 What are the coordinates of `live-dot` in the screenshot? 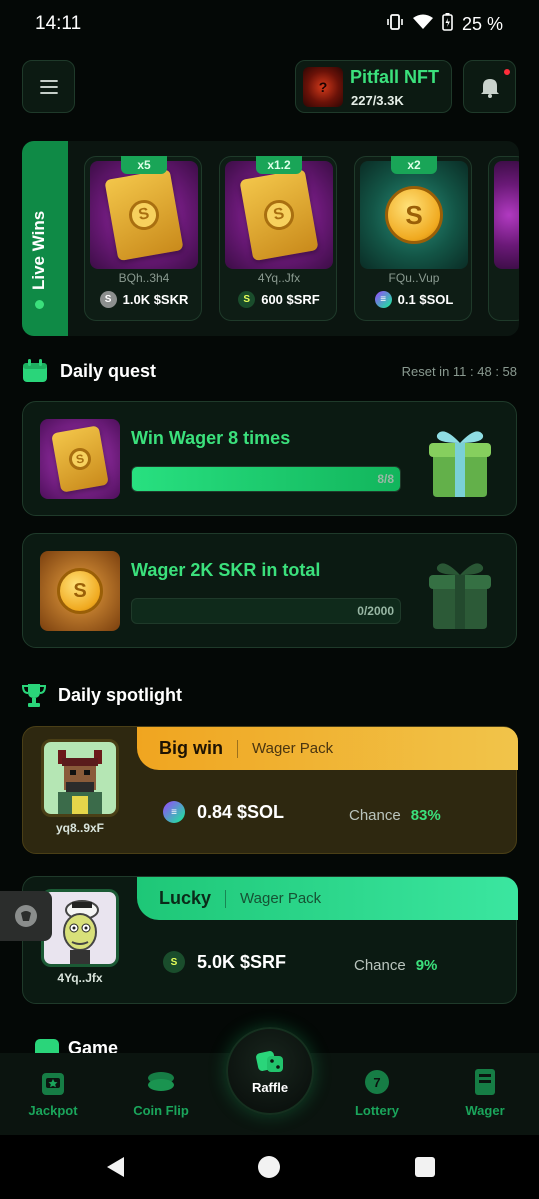 It's located at (39, 304).